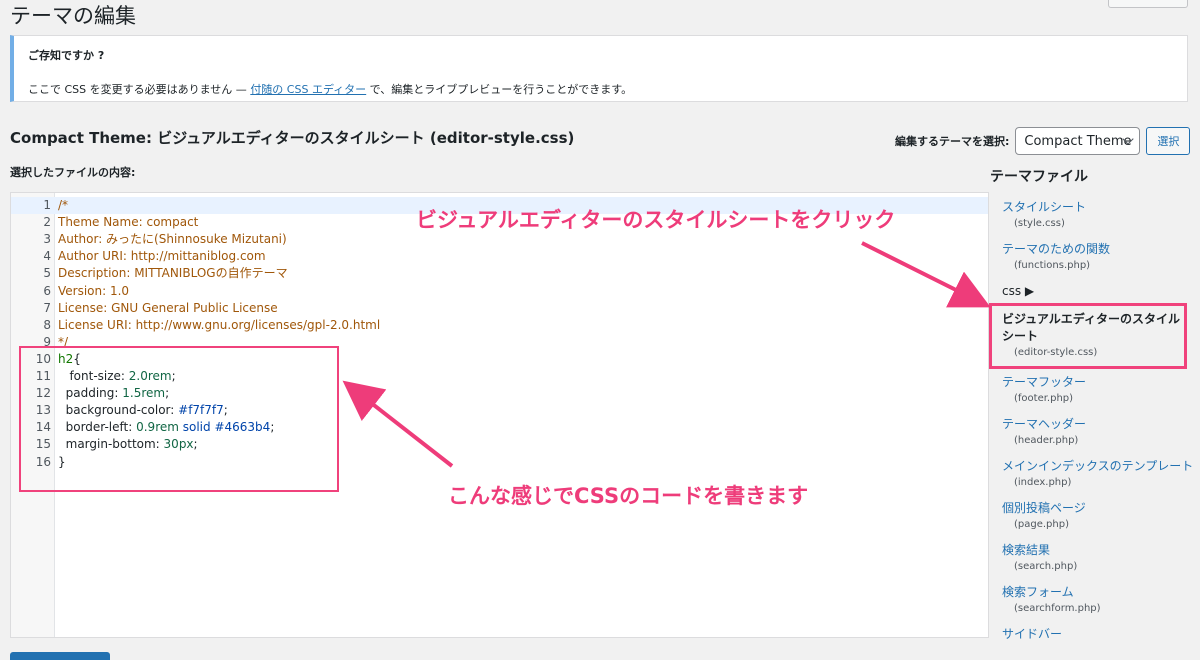 The width and height of the screenshot is (1200, 660). Describe the element at coordinates (73, 172) in the screenshot. I see `content-label: 選択したファイルの内容:` at that location.